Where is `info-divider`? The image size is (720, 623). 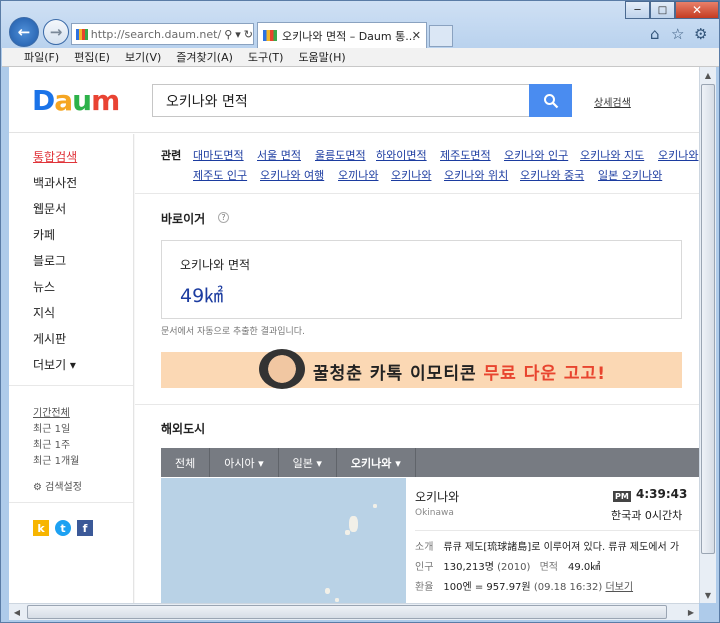 info-divider is located at coordinates (557, 530).